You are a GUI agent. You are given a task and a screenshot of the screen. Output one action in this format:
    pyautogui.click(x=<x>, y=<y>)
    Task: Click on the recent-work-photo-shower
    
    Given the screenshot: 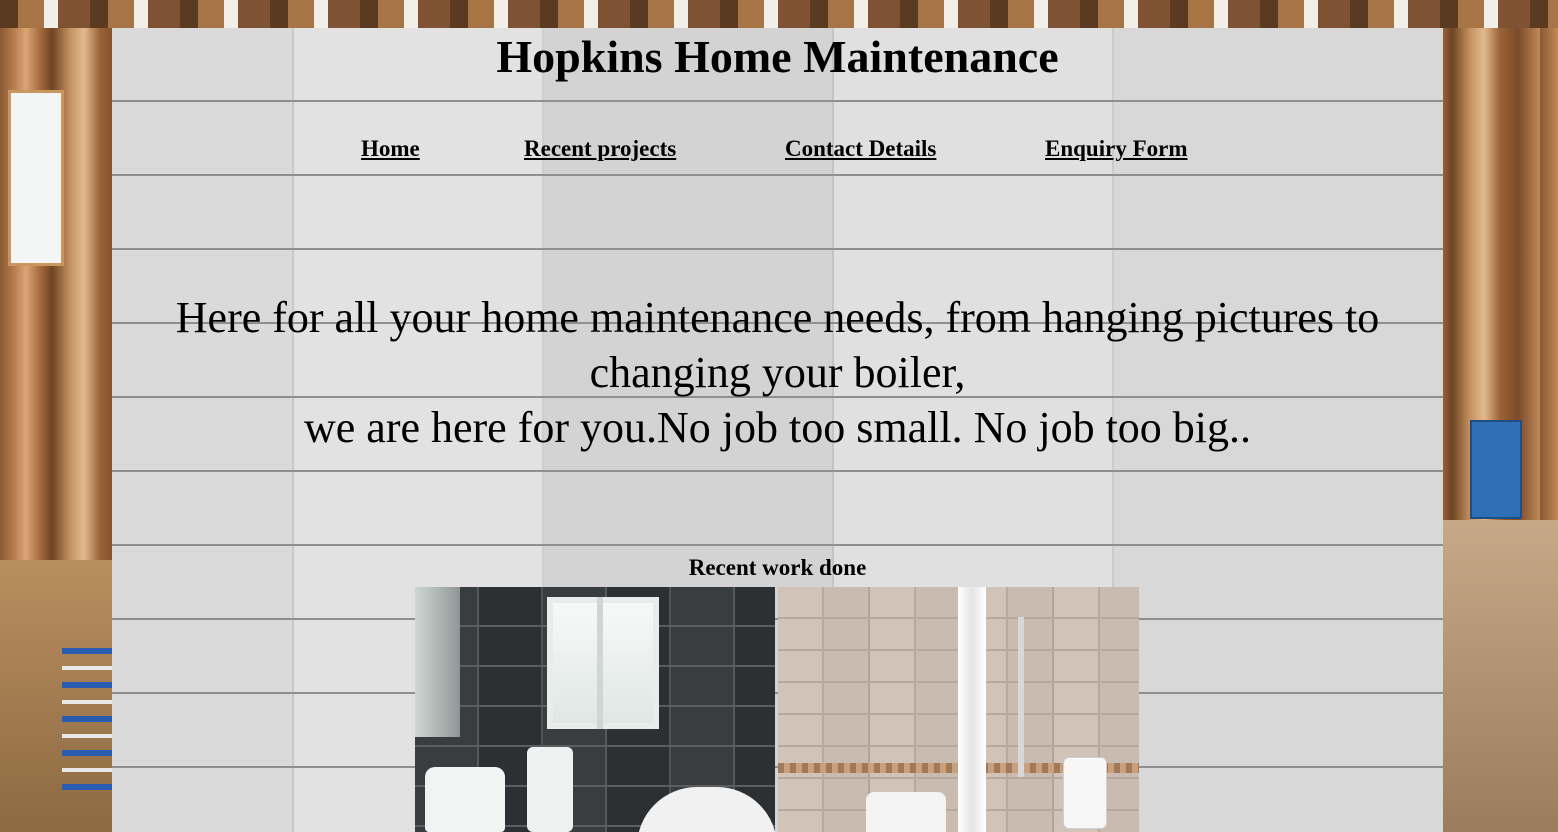 What is the action you would take?
    pyautogui.click(x=958, y=709)
    